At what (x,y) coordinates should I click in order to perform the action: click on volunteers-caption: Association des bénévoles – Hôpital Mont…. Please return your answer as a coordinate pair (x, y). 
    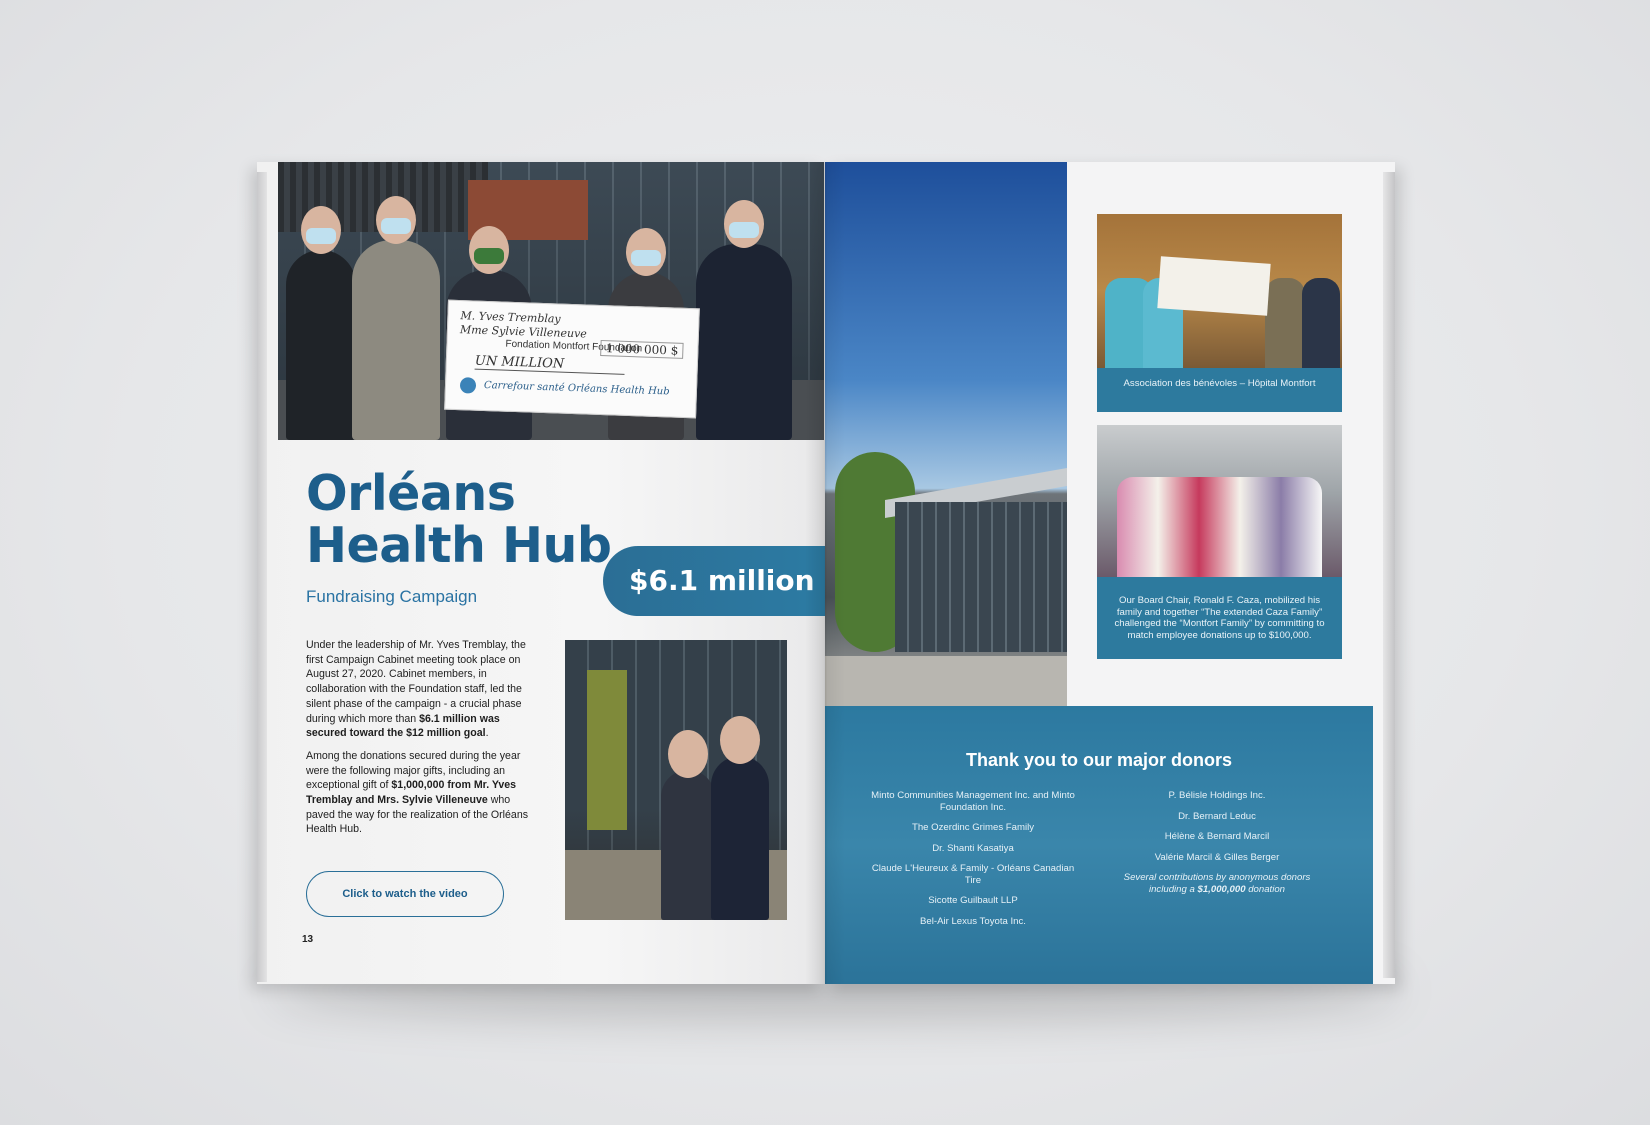
    Looking at the image, I should click on (1219, 390).